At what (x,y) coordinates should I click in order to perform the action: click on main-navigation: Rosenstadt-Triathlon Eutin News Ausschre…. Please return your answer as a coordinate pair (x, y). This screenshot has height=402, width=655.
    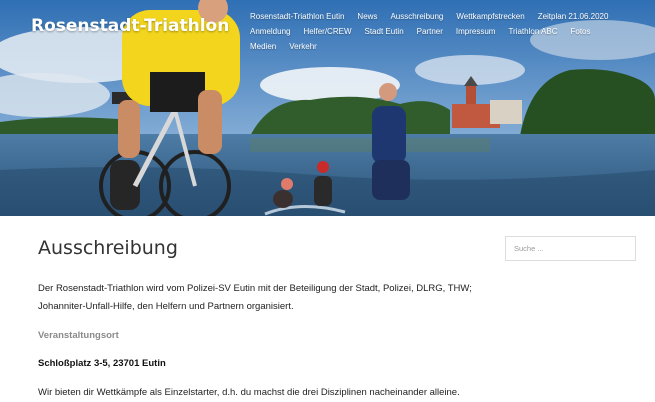
    Looking at the image, I should click on (450, 31).